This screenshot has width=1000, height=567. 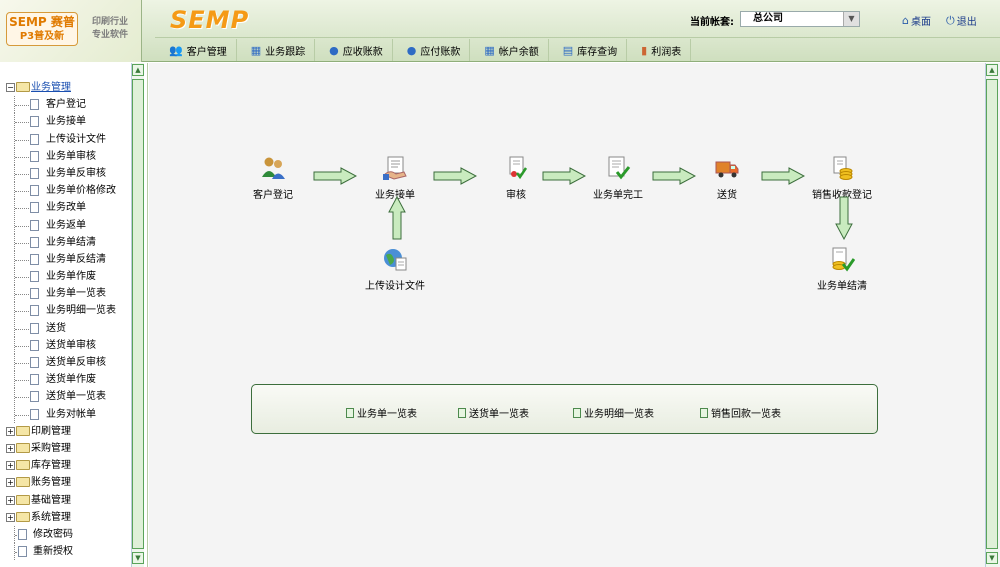 I want to click on menu-bar: 👥 客户管理 ▦ 业务跟踪 ● 应收账款 ● 应付账款 ▦ 帐户余额 ▤ 库存查询 ▮ 利润表, so click(x=577, y=49).